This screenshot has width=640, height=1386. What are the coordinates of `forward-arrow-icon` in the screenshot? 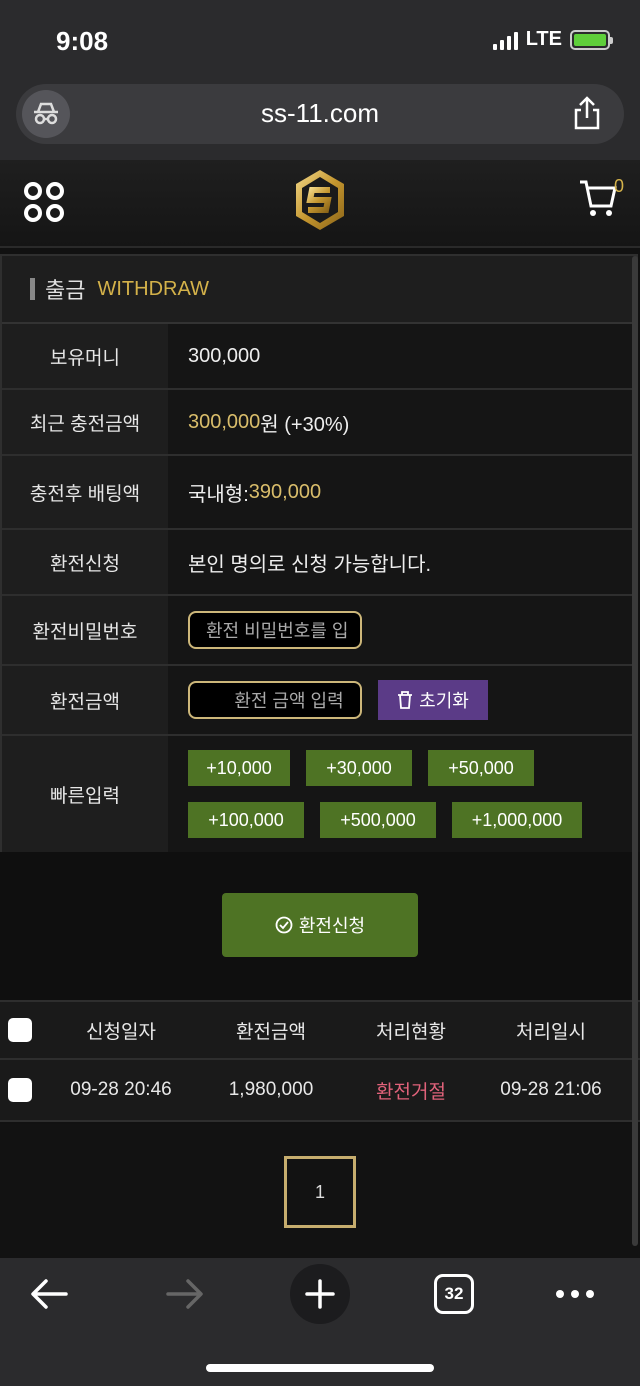 It's located at (184, 1296).